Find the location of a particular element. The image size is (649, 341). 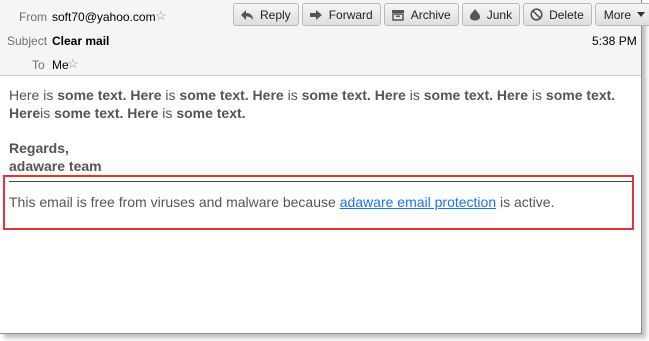

more-button: More is located at coordinates (621, 14).